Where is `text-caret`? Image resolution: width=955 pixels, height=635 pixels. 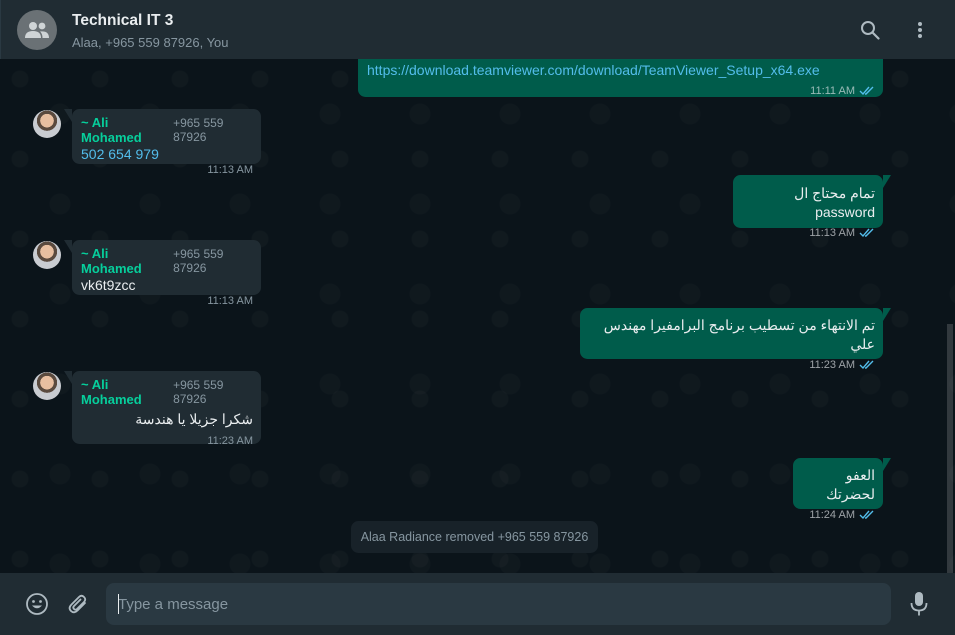
text-caret is located at coordinates (118, 604).